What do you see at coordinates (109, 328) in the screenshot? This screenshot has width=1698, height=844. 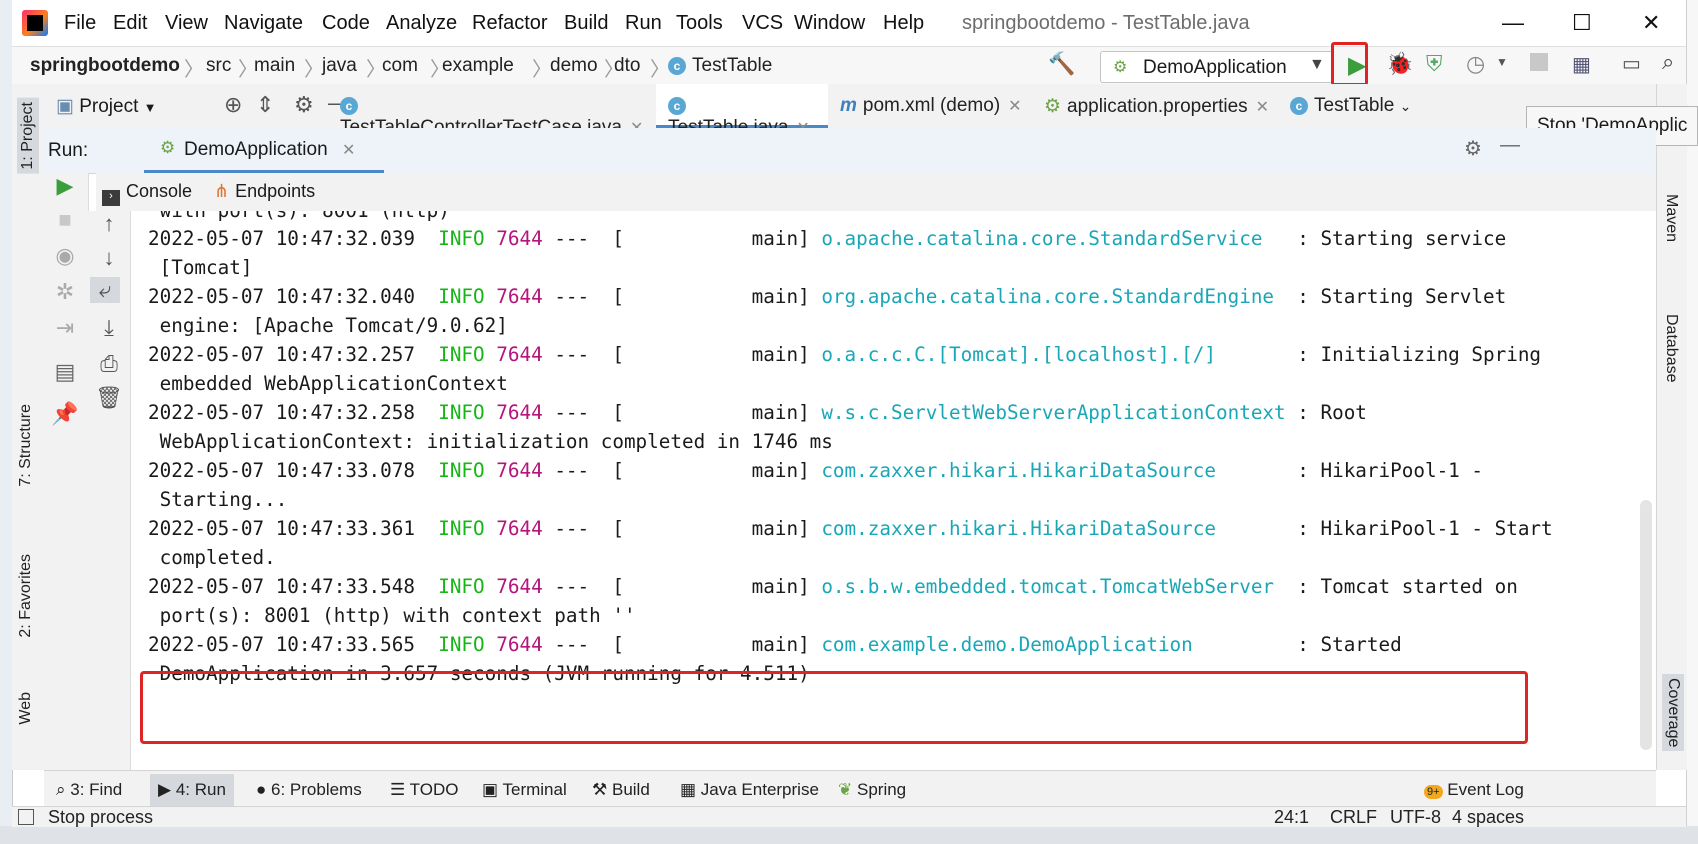 I see `scroll-to-end-icon: ⤓` at bounding box center [109, 328].